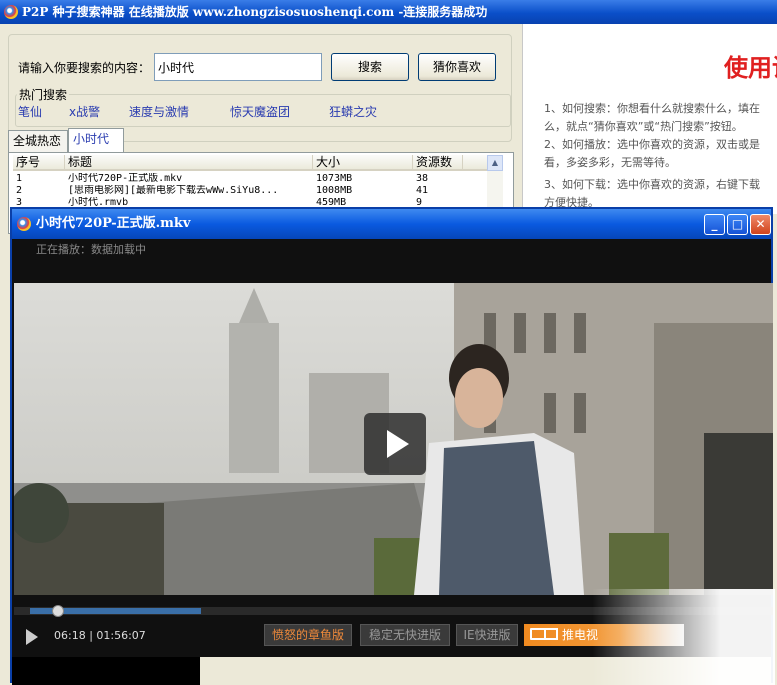 The width and height of the screenshot is (777, 685). What do you see at coordinates (652, 144) in the screenshot?
I see `help-line: 2、如何播放：选中你喜欢的资源，双击或是` at bounding box center [652, 144].